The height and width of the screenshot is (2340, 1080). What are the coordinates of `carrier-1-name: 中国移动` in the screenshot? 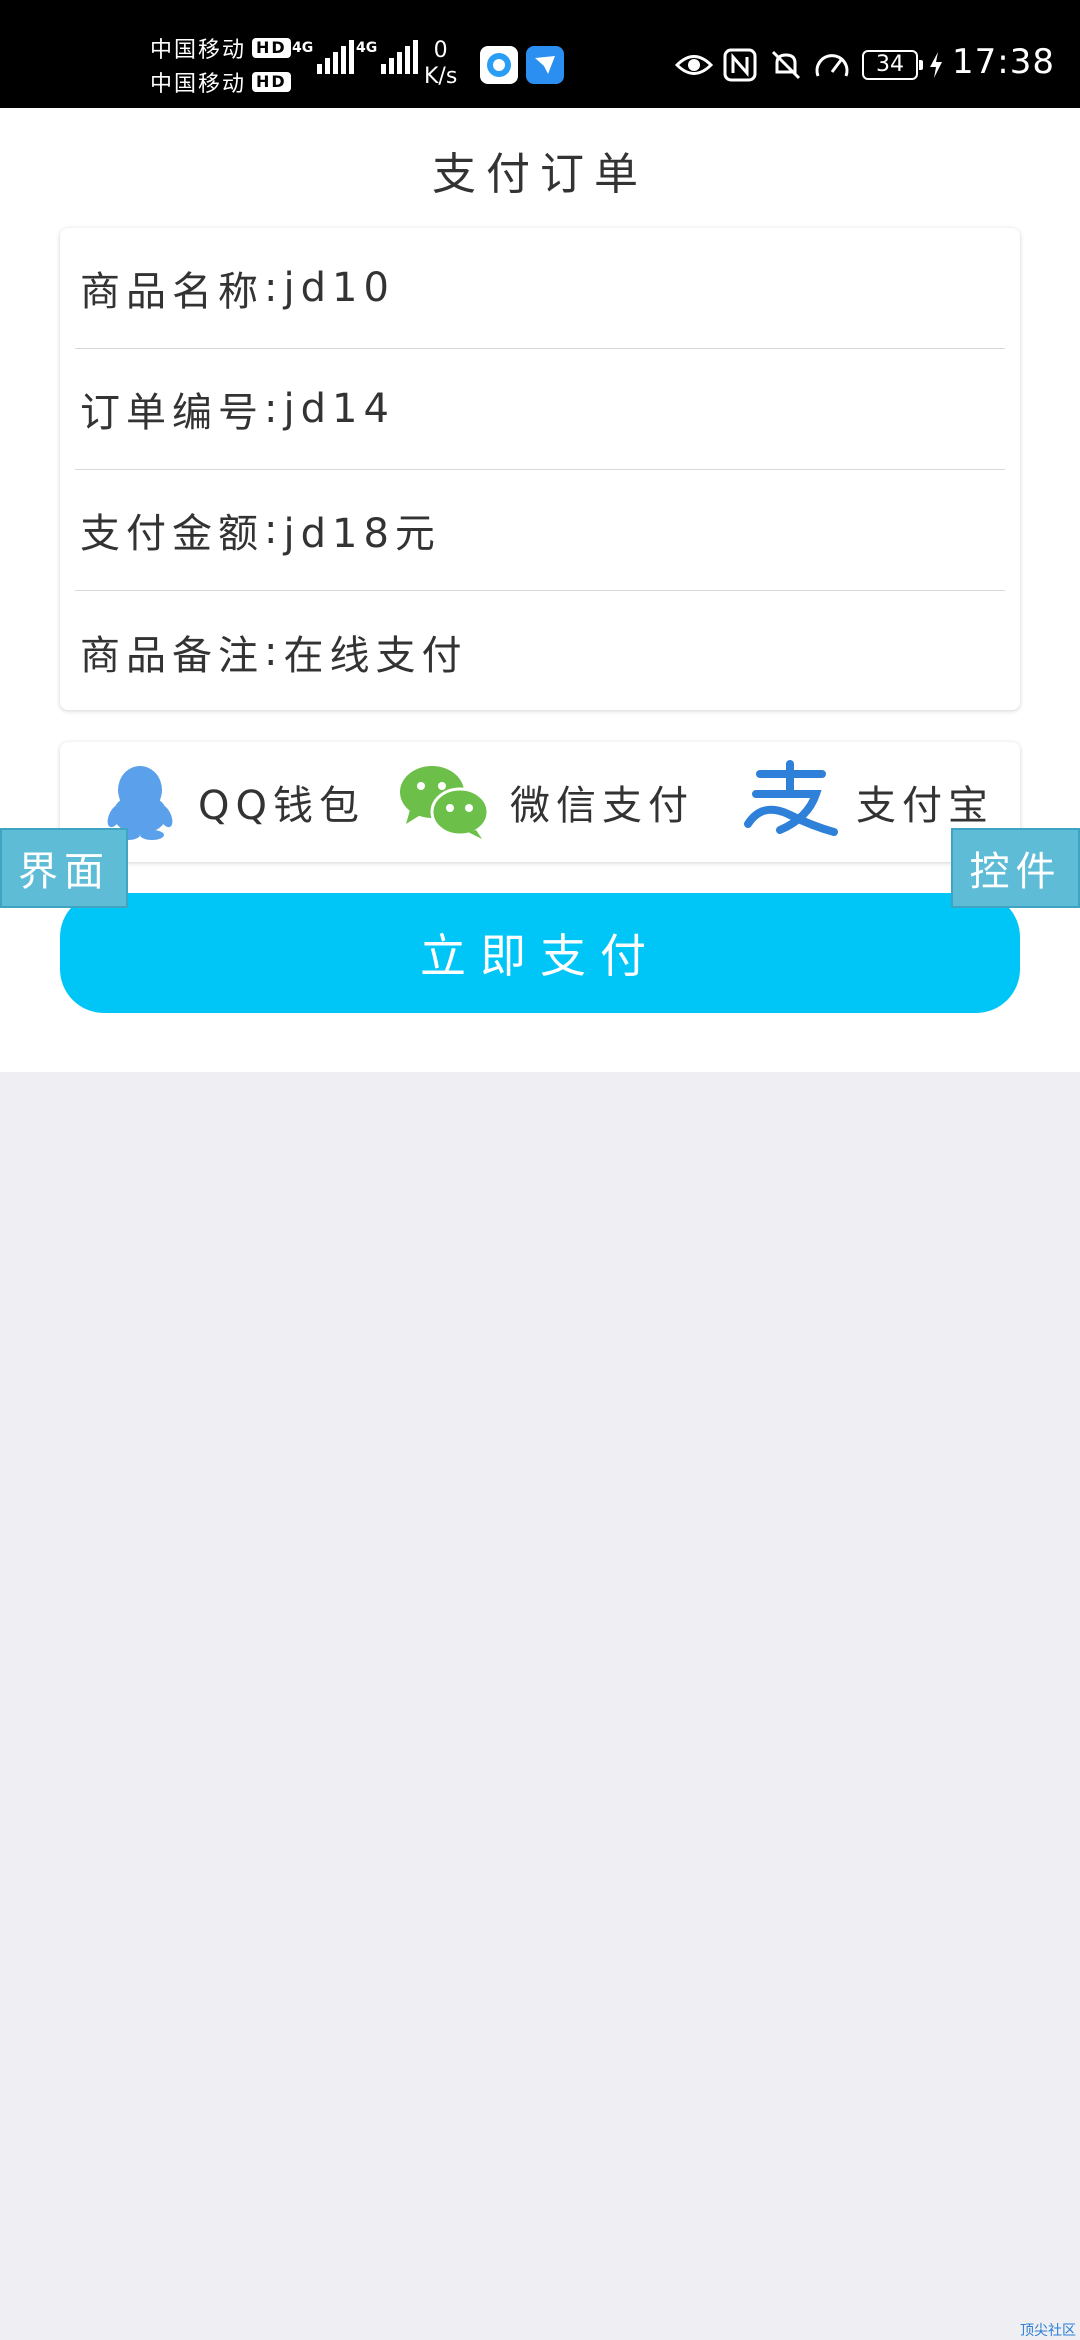 It's located at (198, 50).